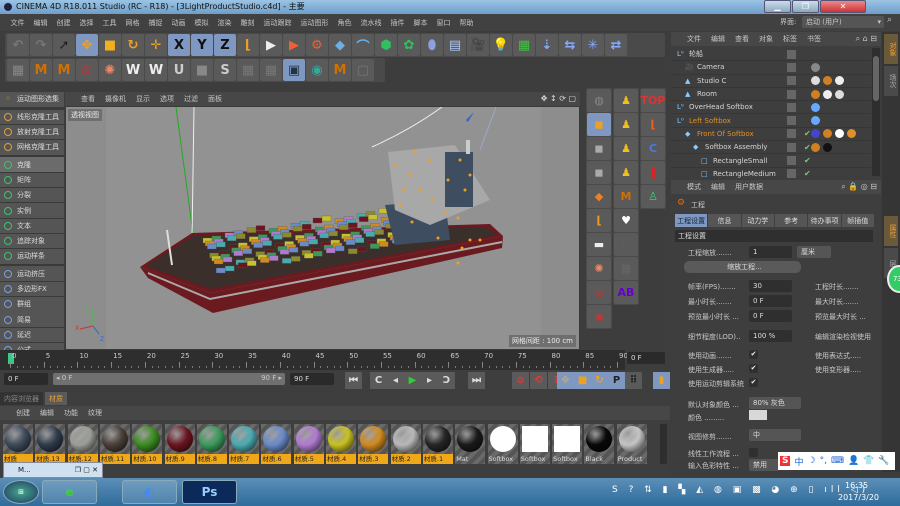 Image resolution: width=900 pixels, height=506 pixels. Describe the element at coordinates (766, 39) in the screenshot. I see `object-menu-item: 对象` at that location.